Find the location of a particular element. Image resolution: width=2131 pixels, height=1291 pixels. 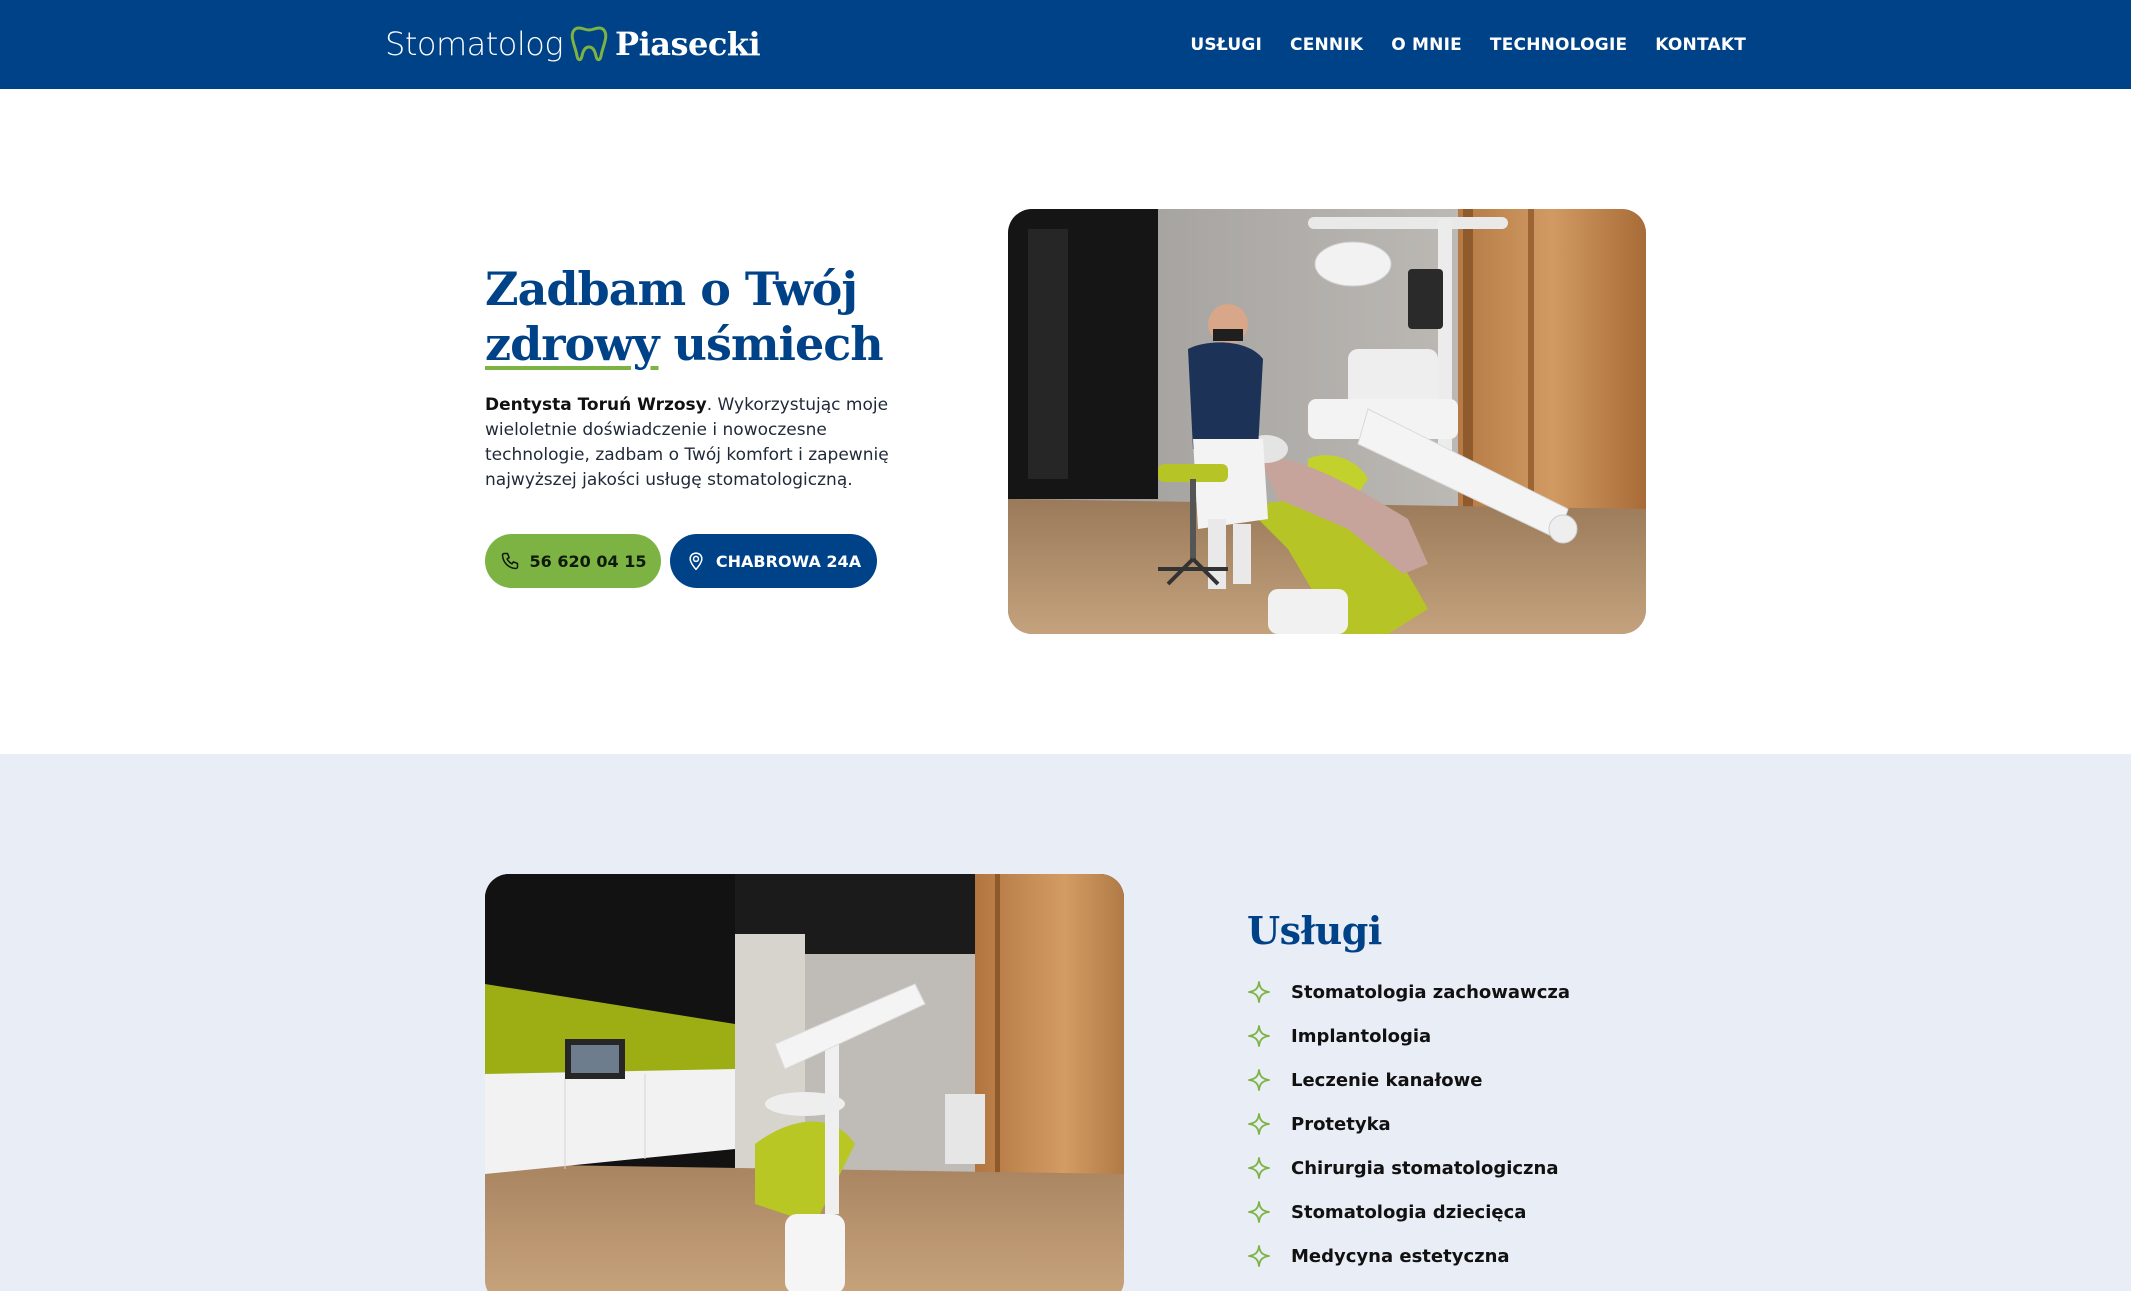

hero-title: Zadbam o Twój zdrowy uśmiech is located at coordinates (705, 317).